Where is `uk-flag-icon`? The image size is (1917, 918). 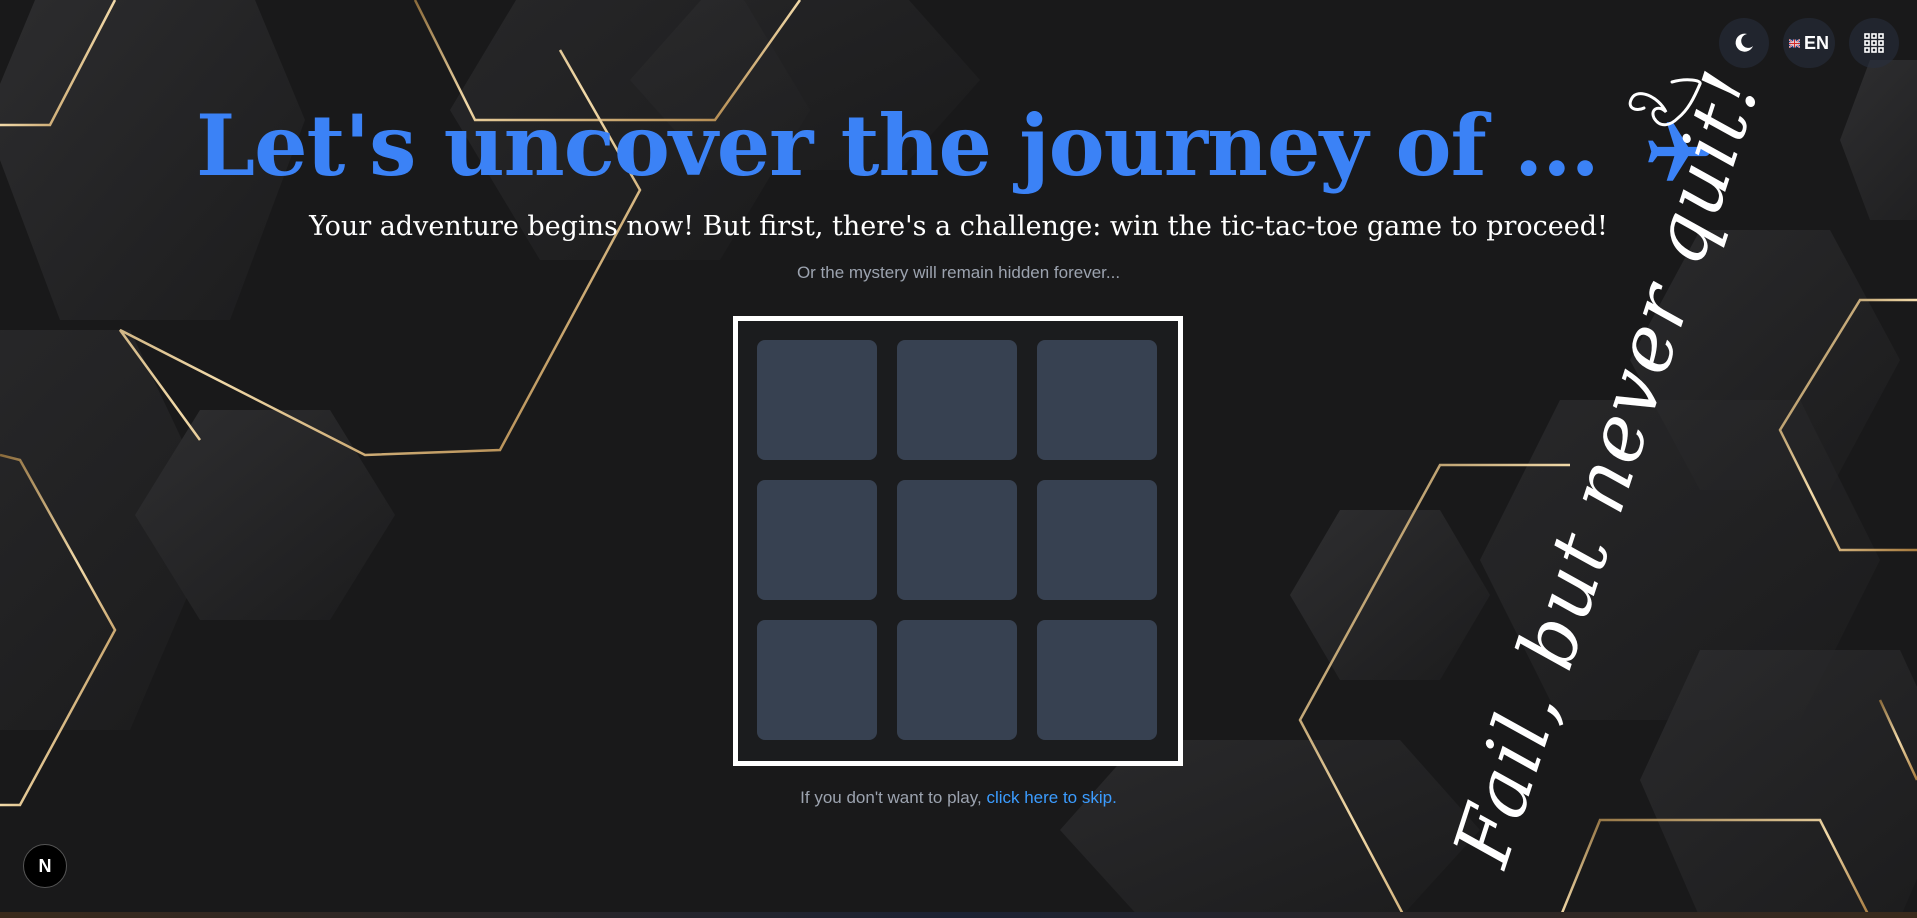
uk-flag-icon is located at coordinates (1794, 43).